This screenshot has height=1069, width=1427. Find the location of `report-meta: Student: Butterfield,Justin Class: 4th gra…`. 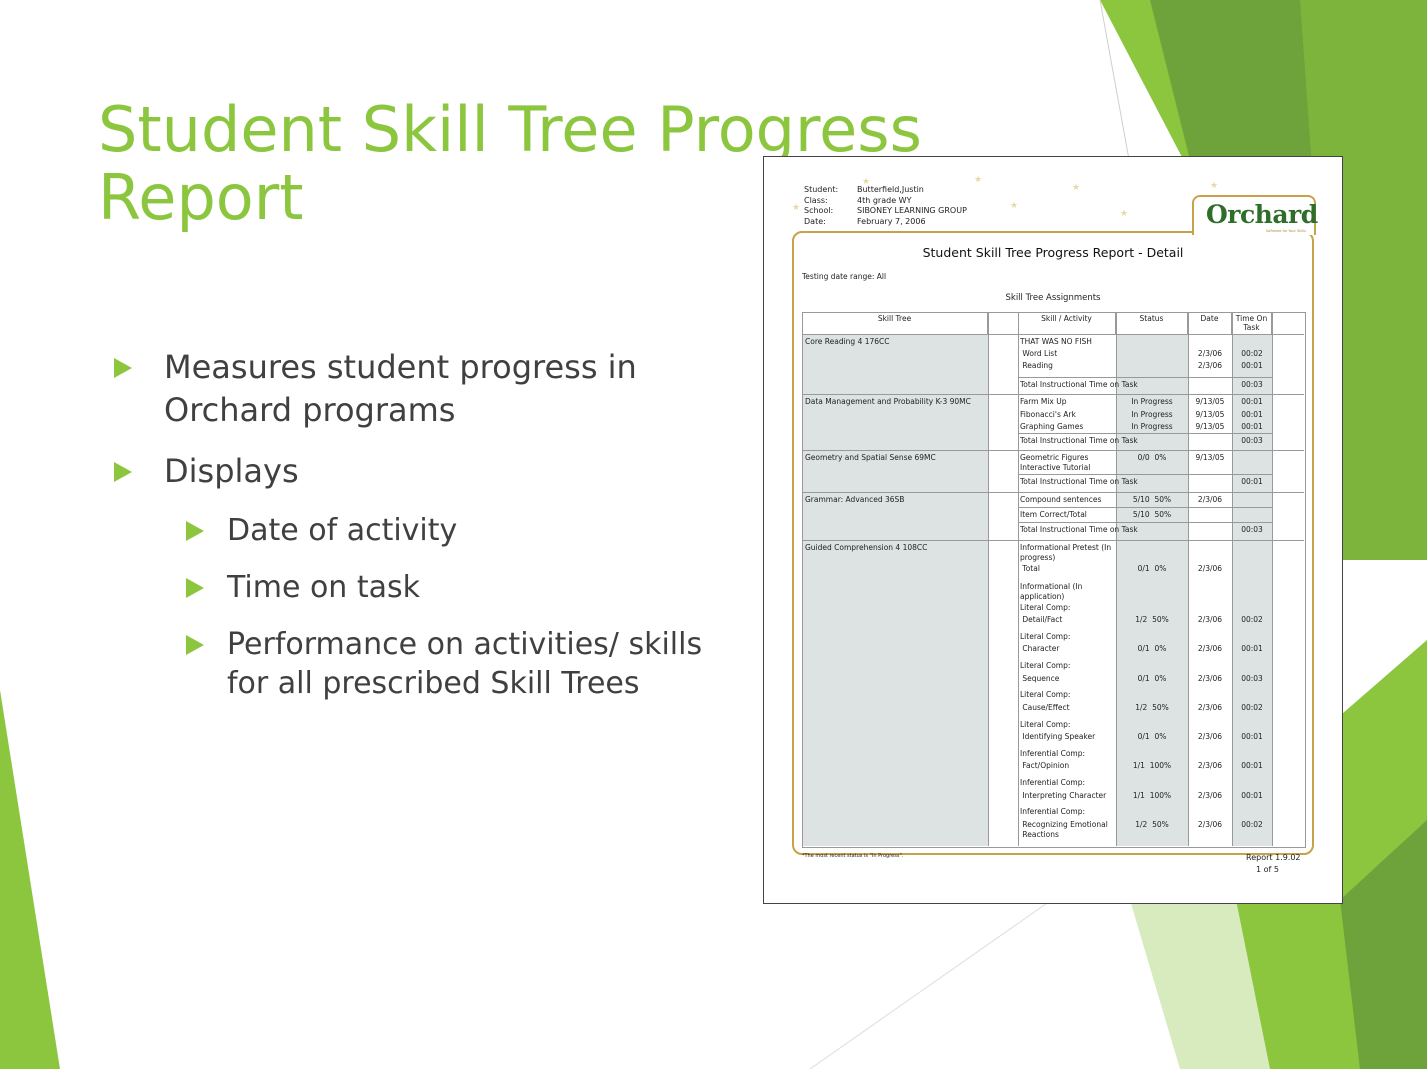

report-meta: Student: Butterfield,Justin Class: 4th gra… is located at coordinates (885, 206).